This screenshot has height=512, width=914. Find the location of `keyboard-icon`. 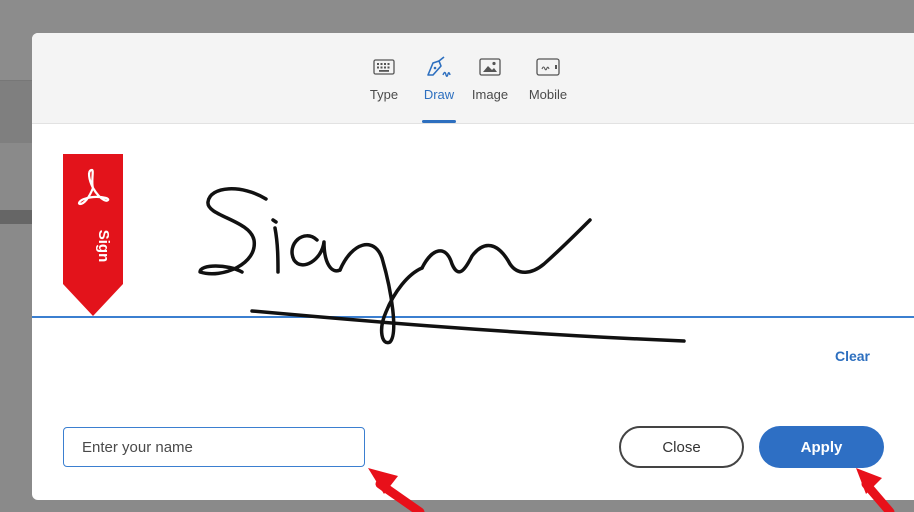

keyboard-icon is located at coordinates (384, 67).